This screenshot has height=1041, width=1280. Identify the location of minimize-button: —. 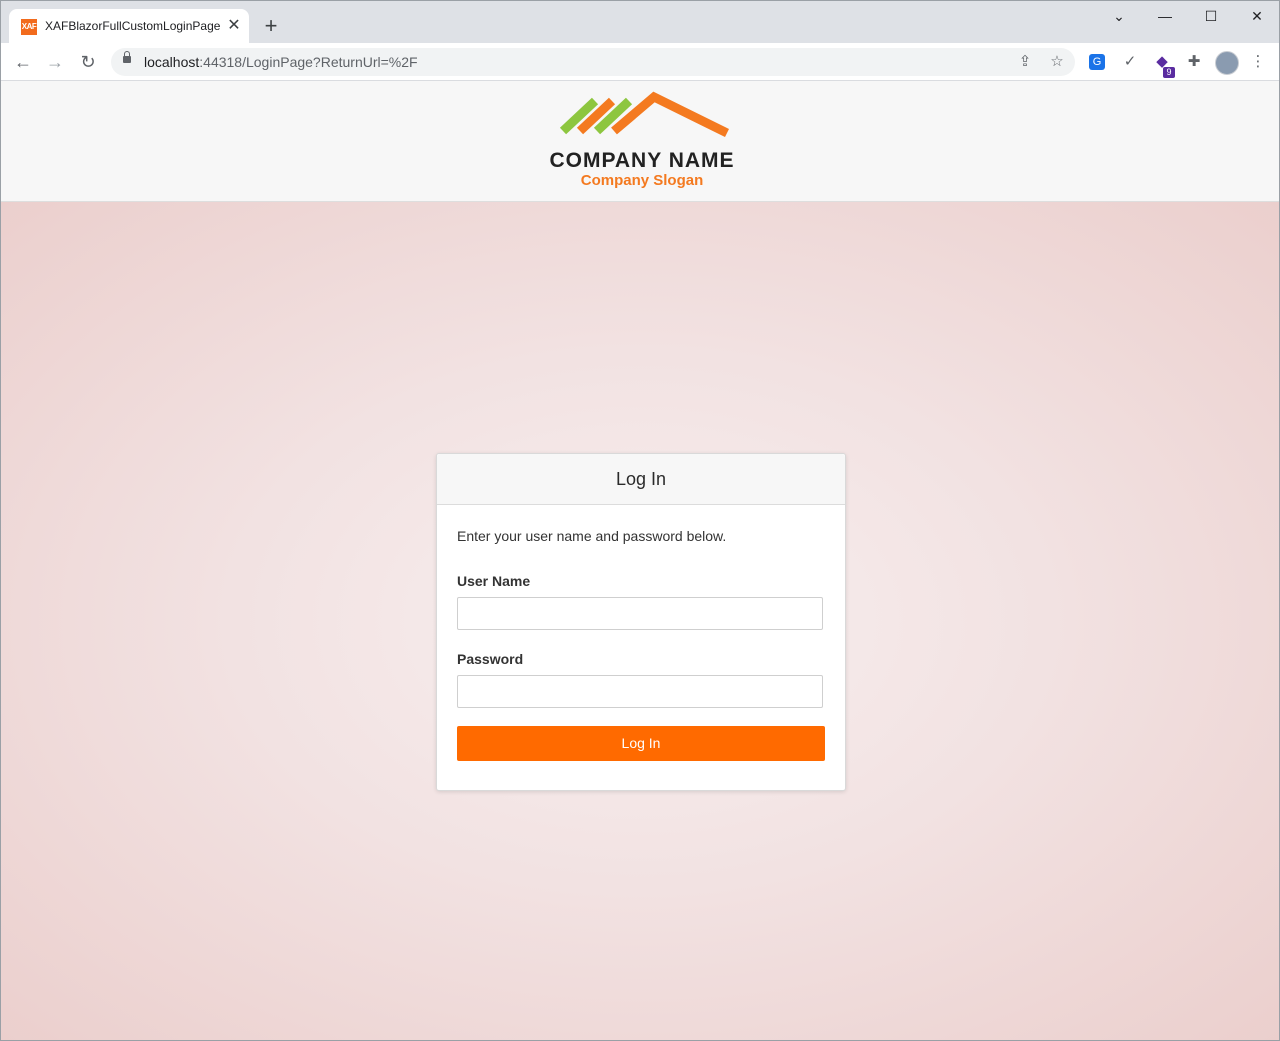
(1165, 17).